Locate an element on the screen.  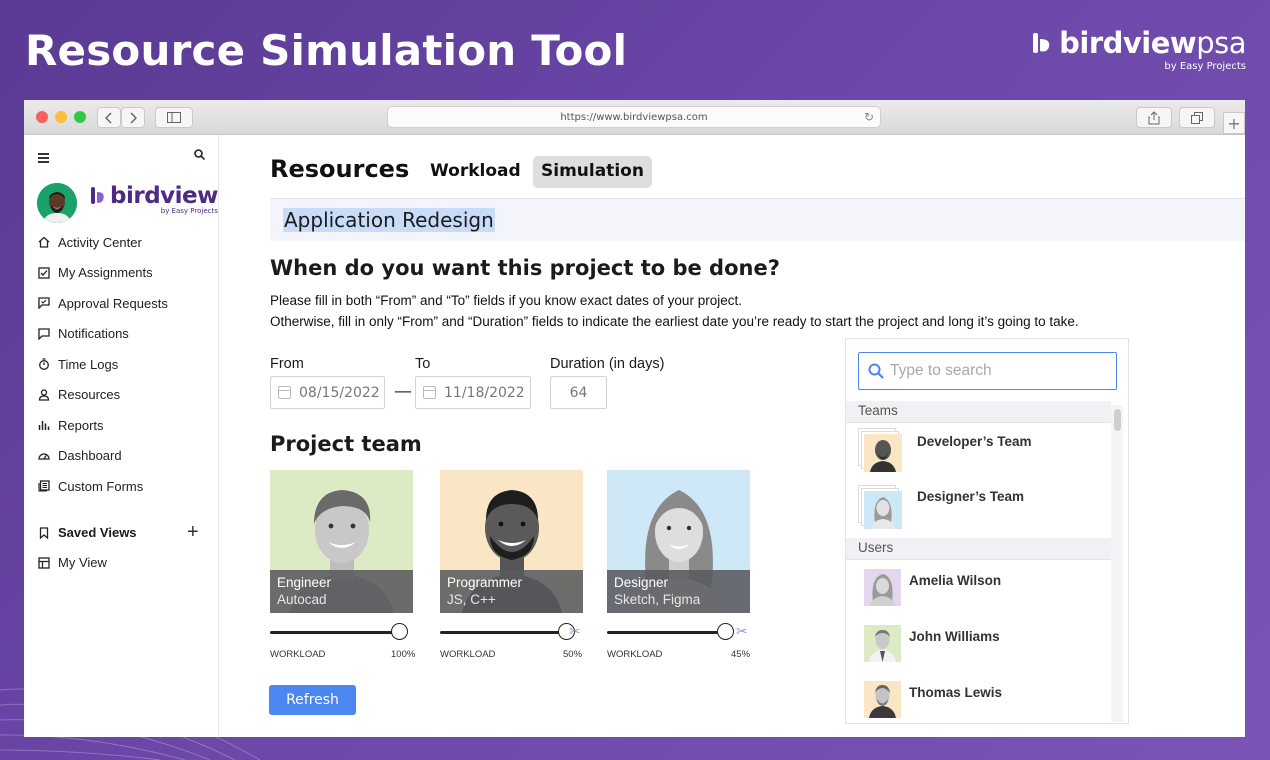
sidebar-item-resources: Resources is located at coordinates (121, 395).